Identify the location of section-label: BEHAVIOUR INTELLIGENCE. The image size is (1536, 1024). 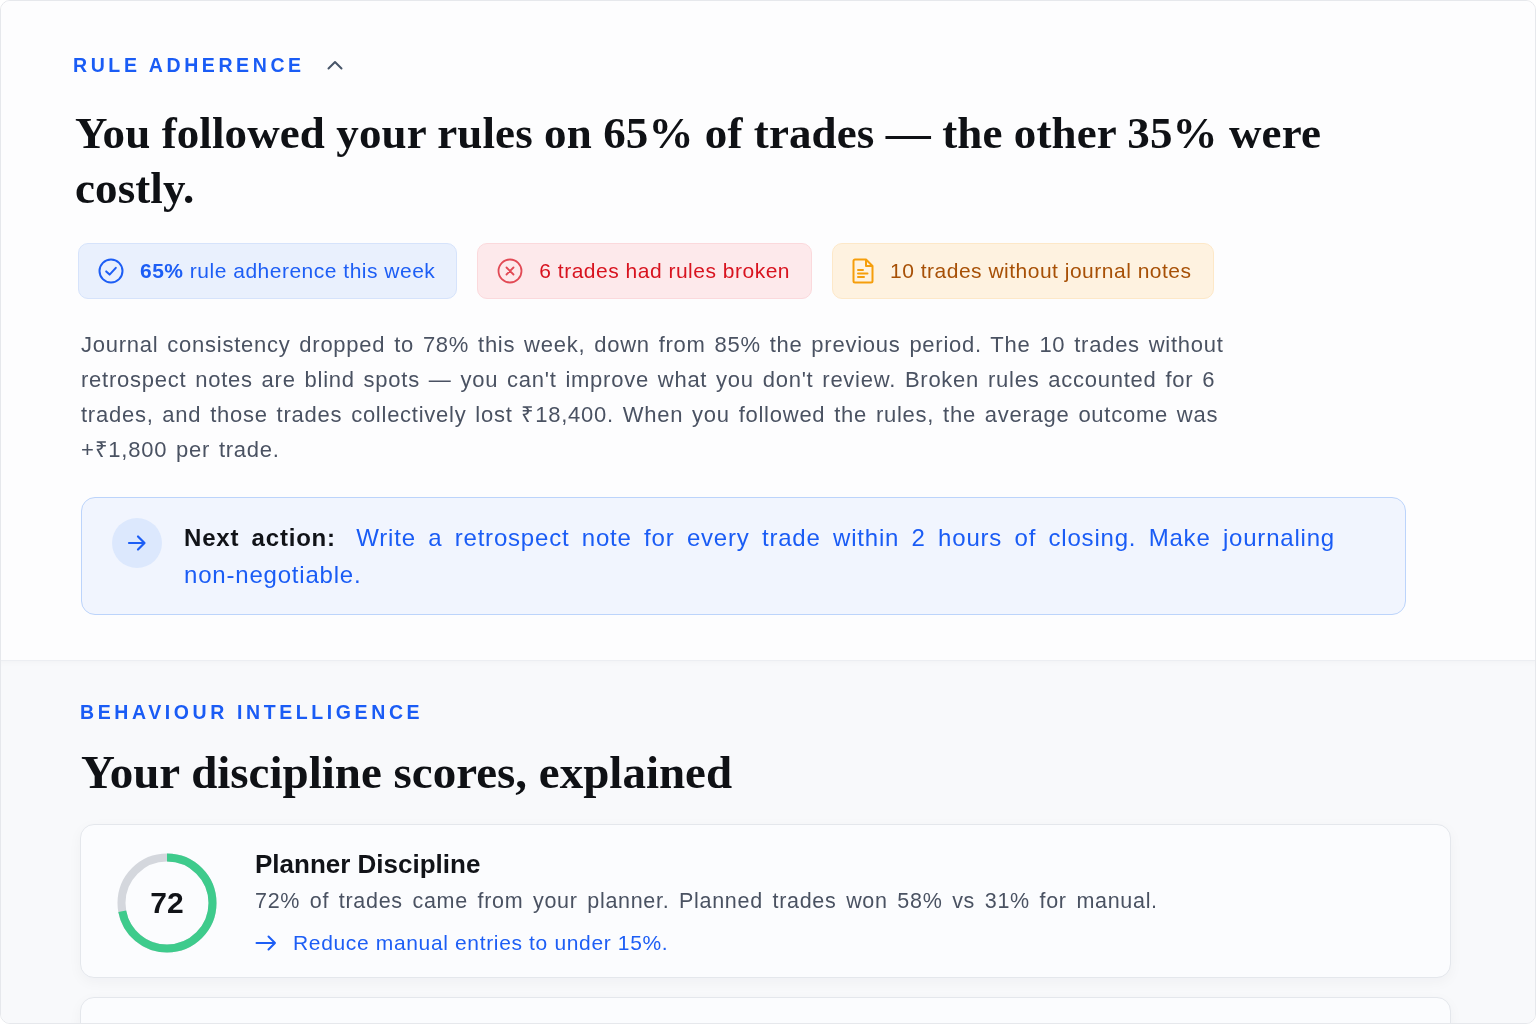
(252, 712).